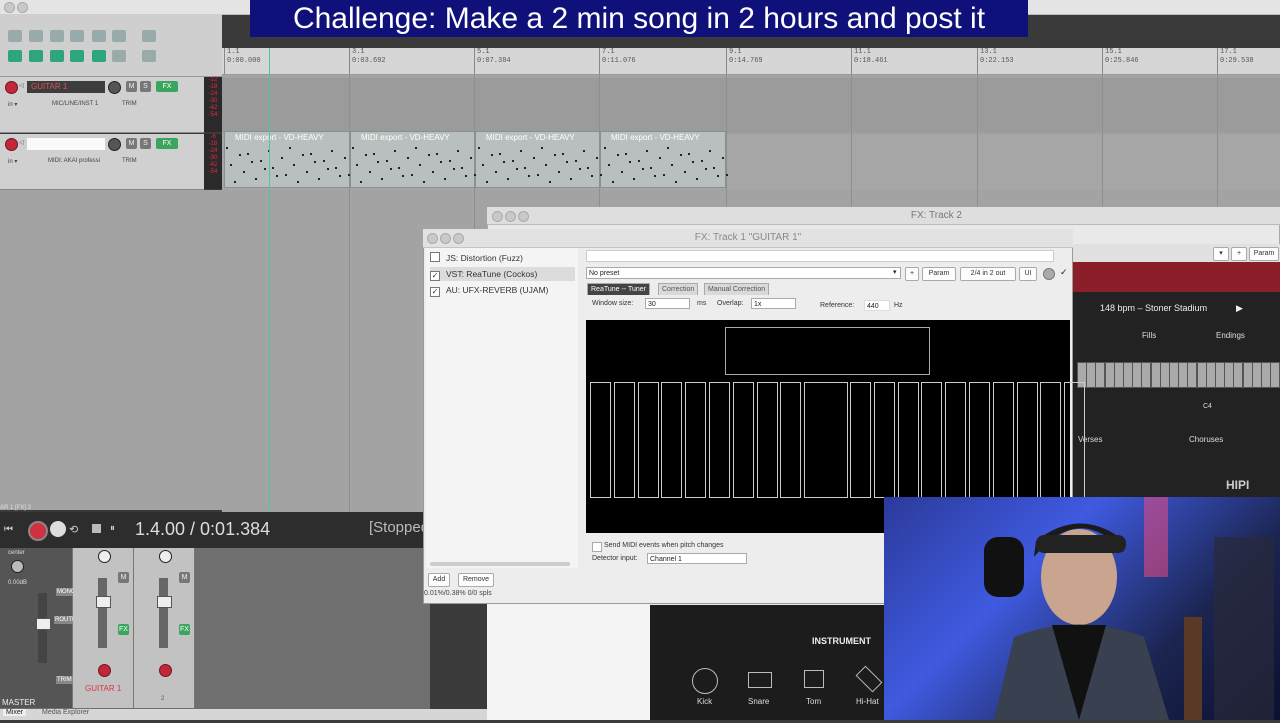 The height and width of the screenshot is (723, 1280). Describe the element at coordinates (678, 289) in the screenshot. I see `tab-correction: Correction` at that location.